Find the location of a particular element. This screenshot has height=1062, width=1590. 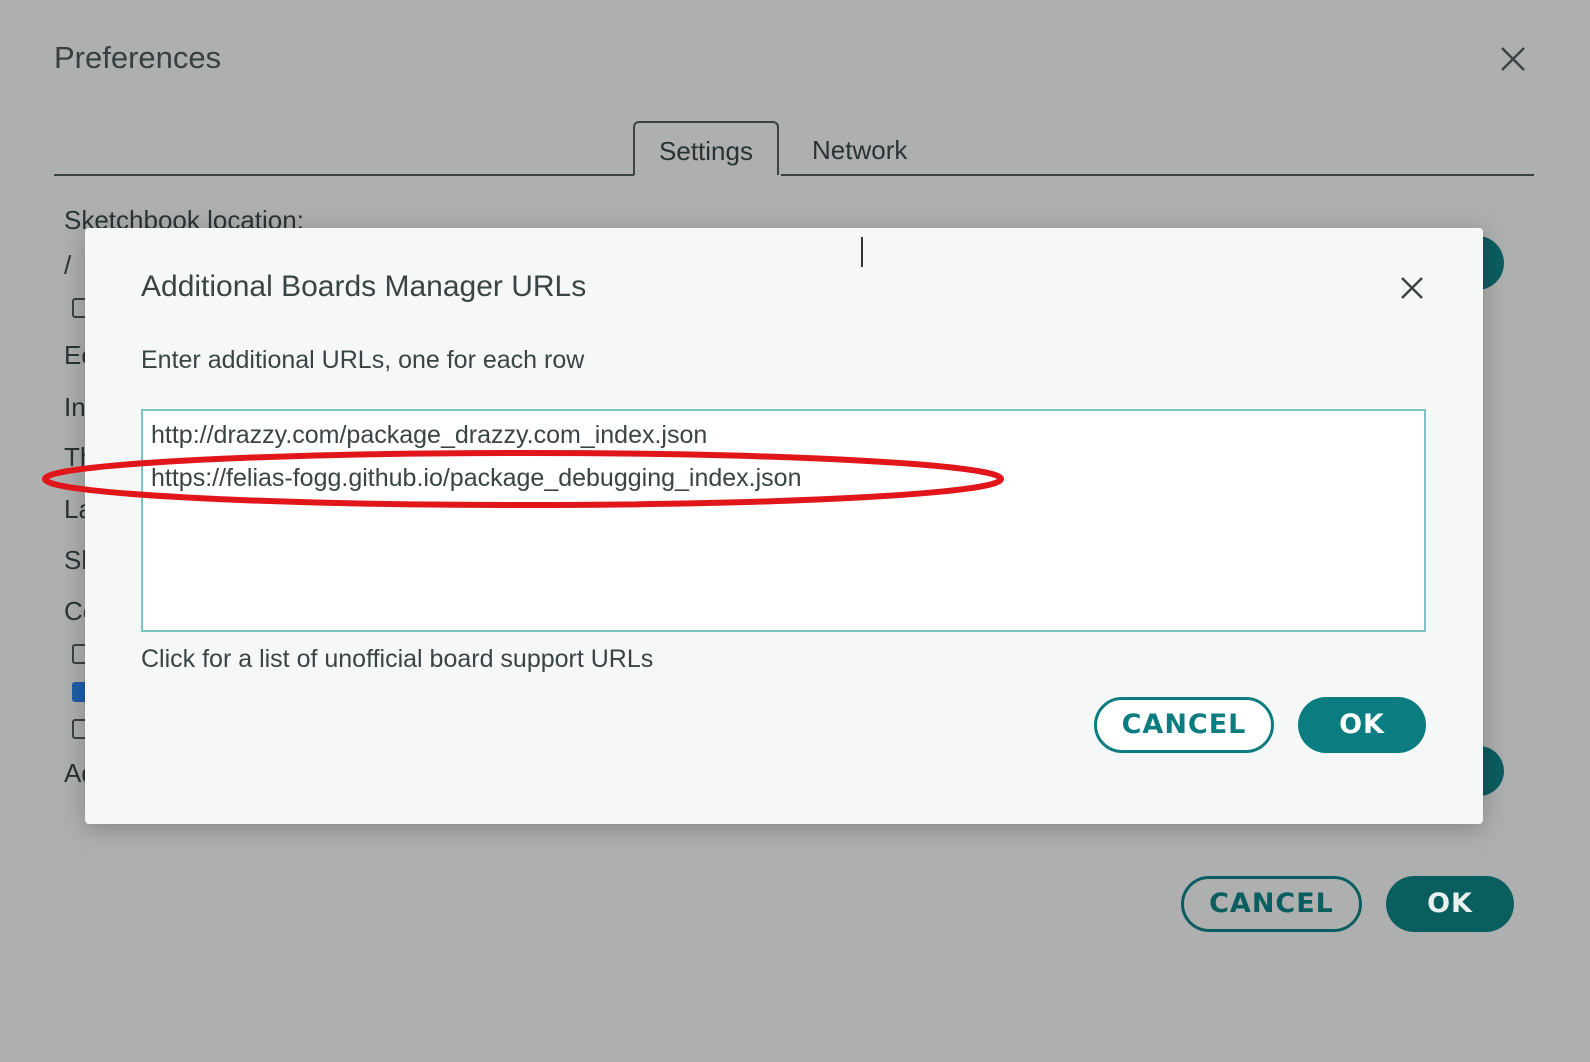

tab-bar-divider is located at coordinates (344, 175).